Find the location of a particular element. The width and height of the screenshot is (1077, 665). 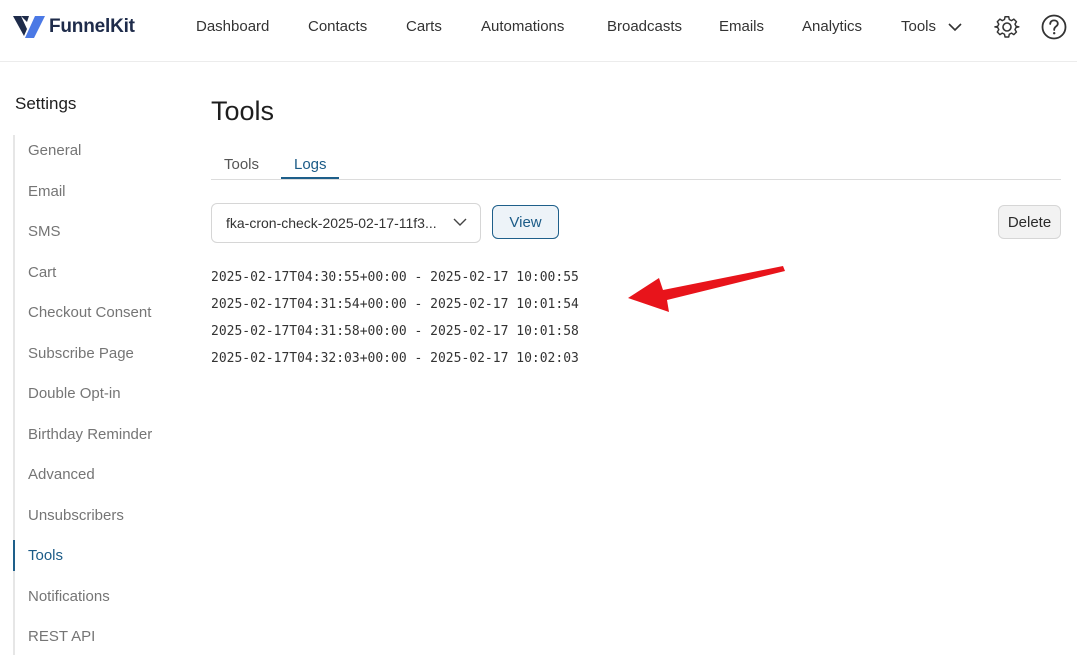

view-button: View is located at coordinates (525, 222).